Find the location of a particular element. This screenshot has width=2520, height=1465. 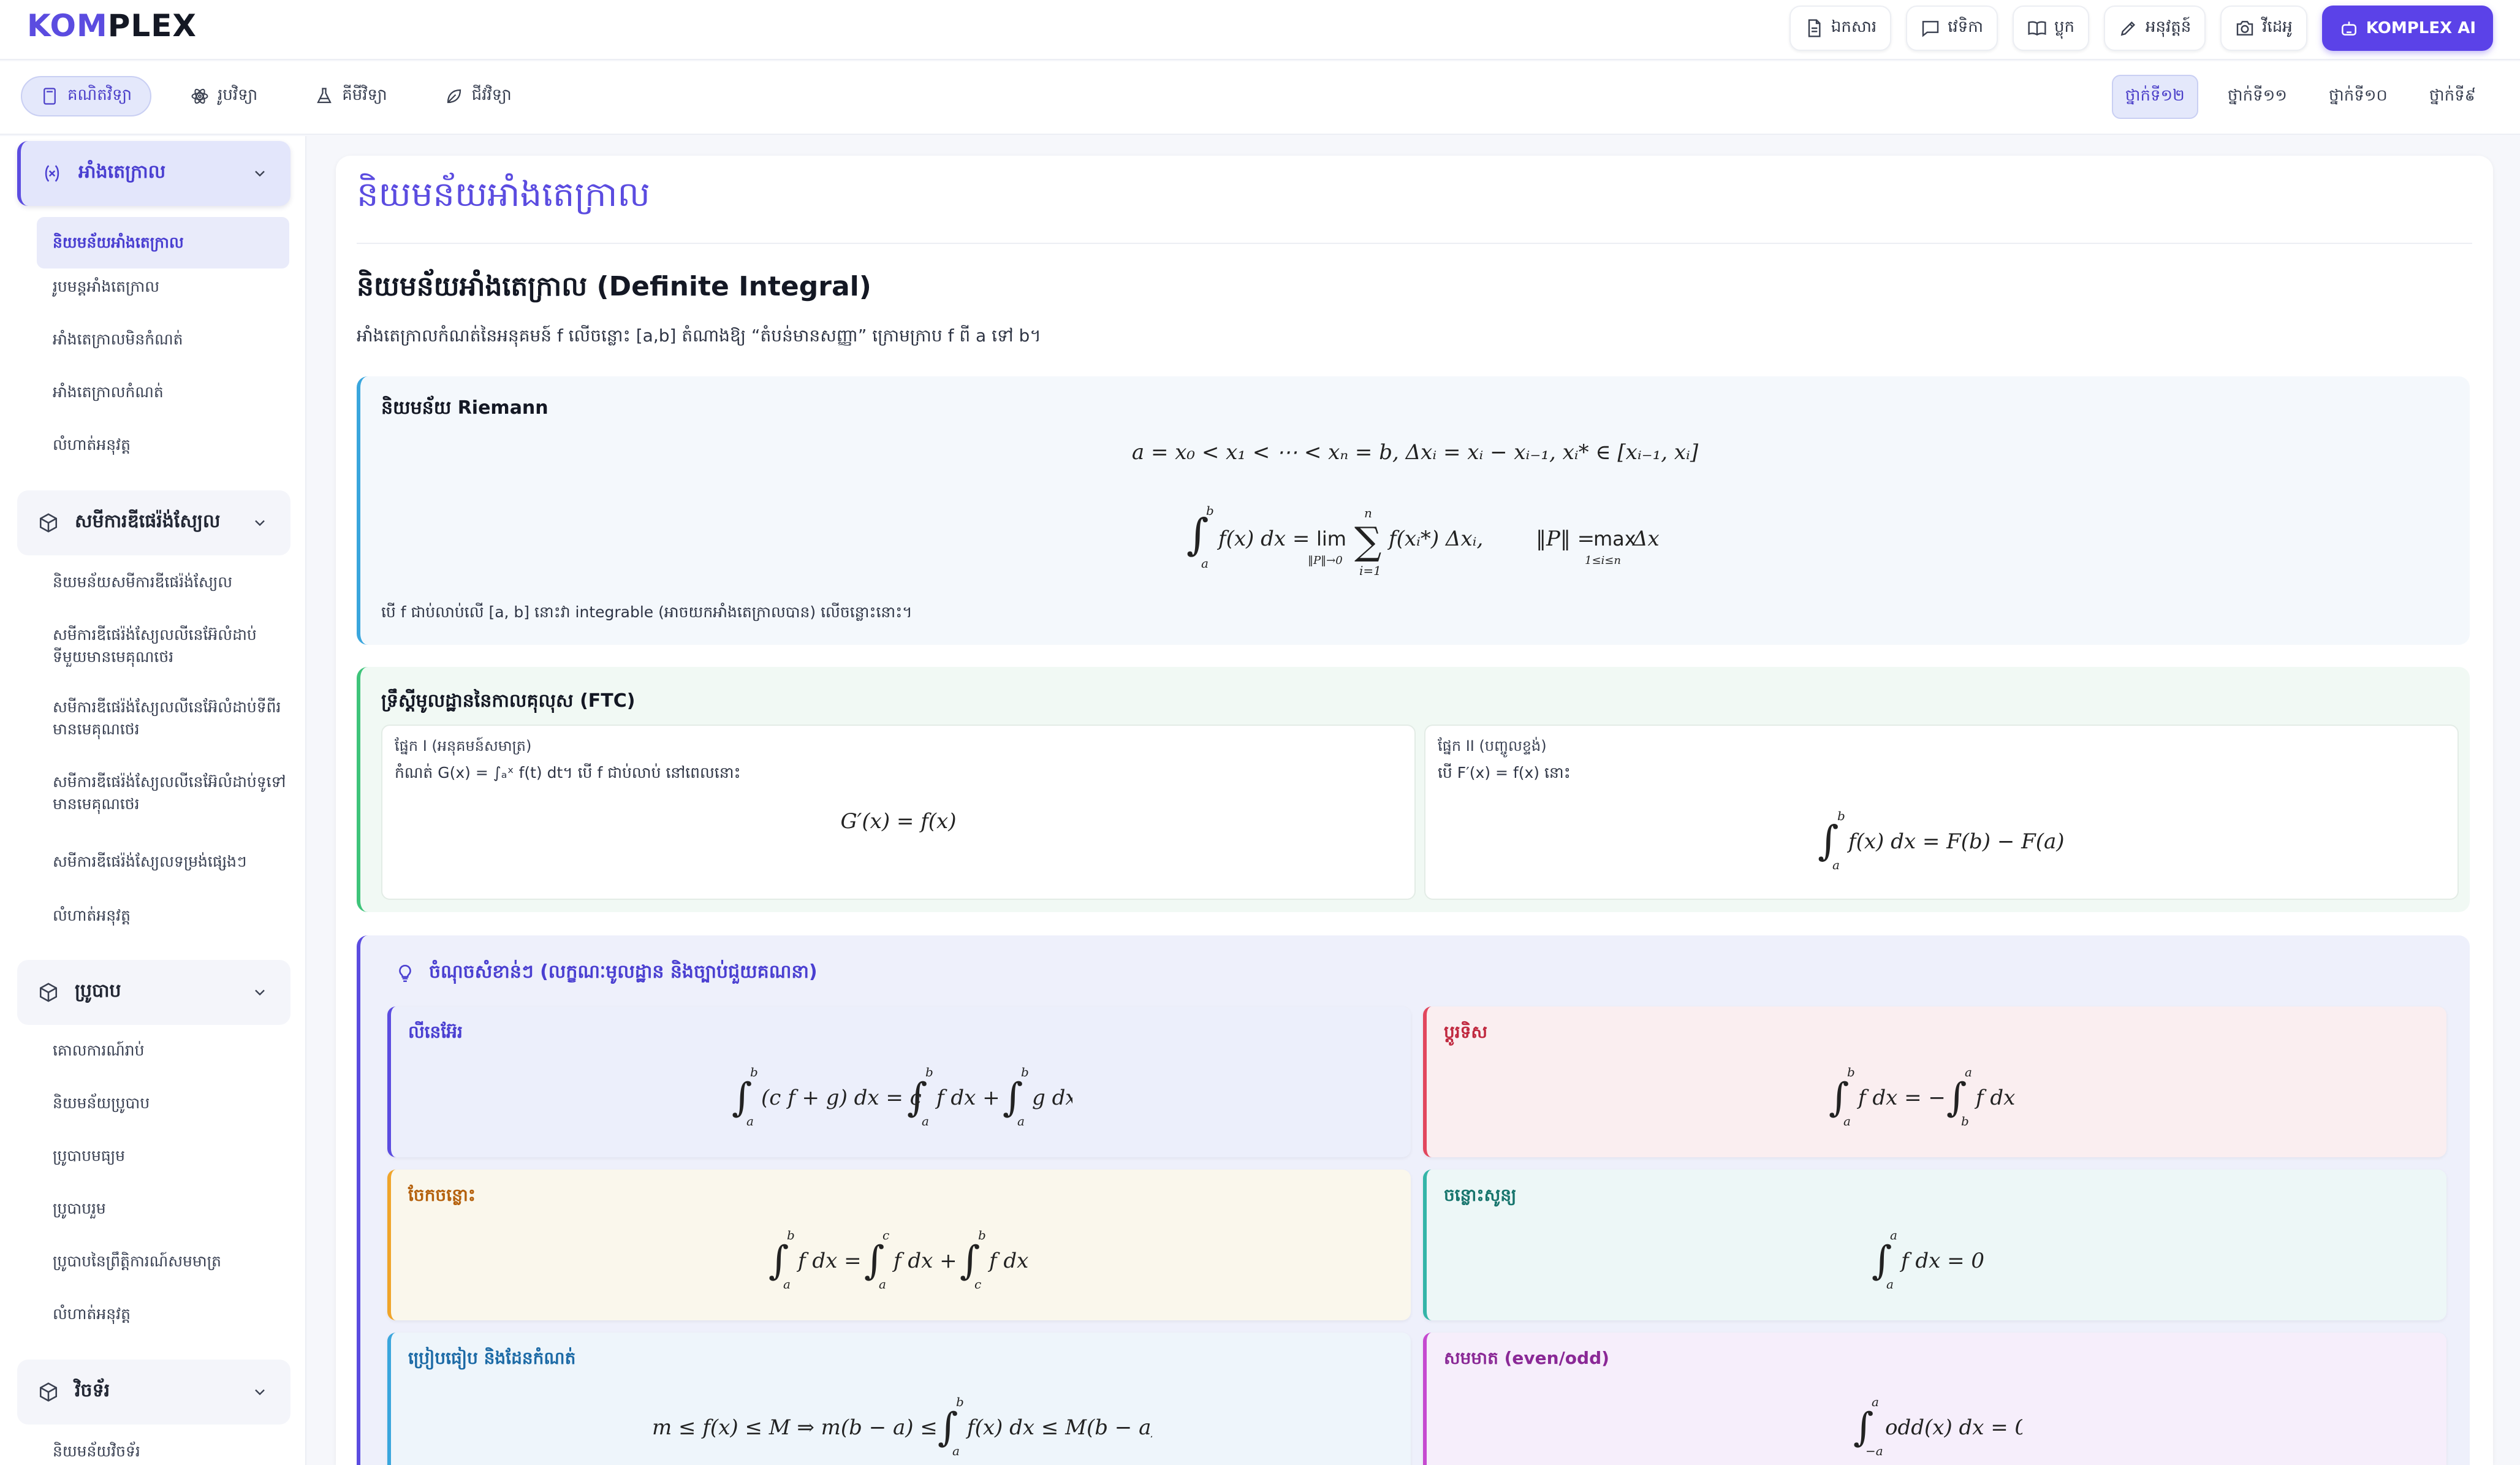

lightbulb-icon is located at coordinates (405, 973).